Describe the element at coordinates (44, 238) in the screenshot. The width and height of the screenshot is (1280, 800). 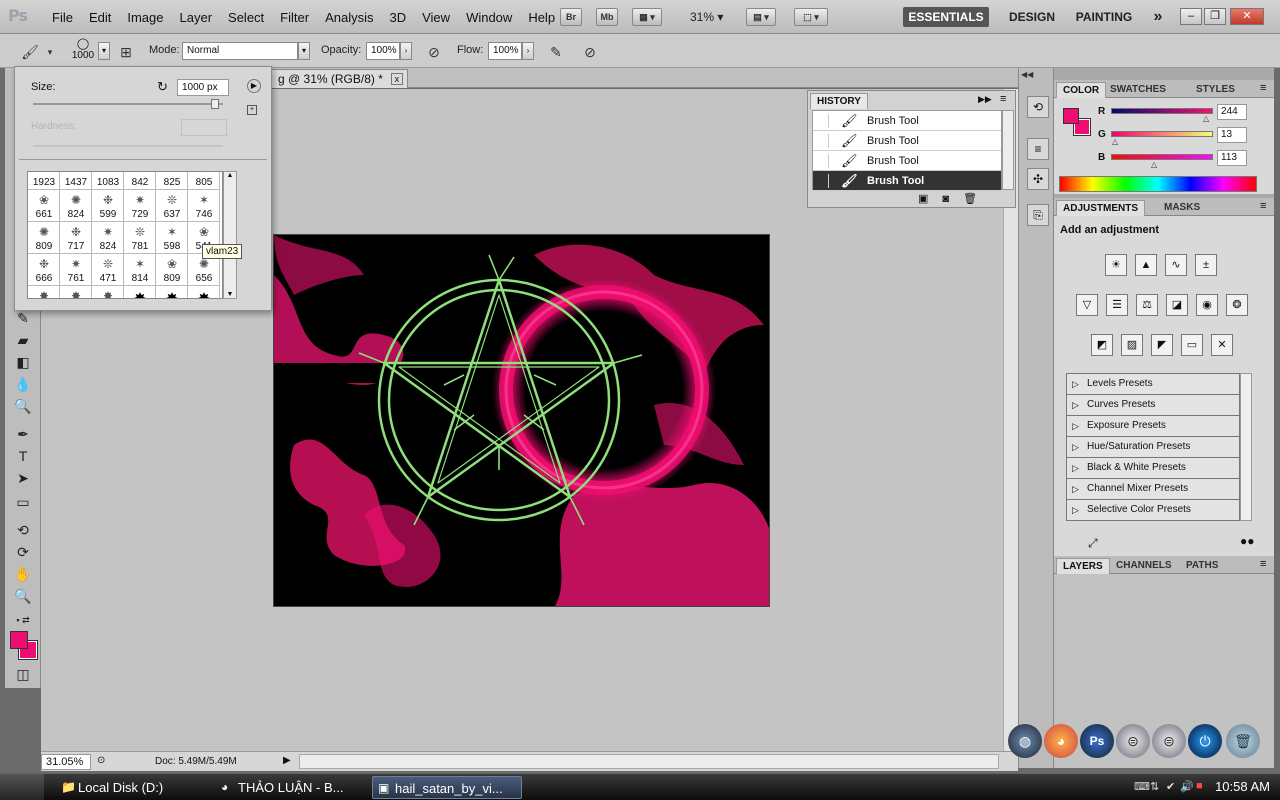
I see `brush-tip-cell: ✺ 809` at that location.